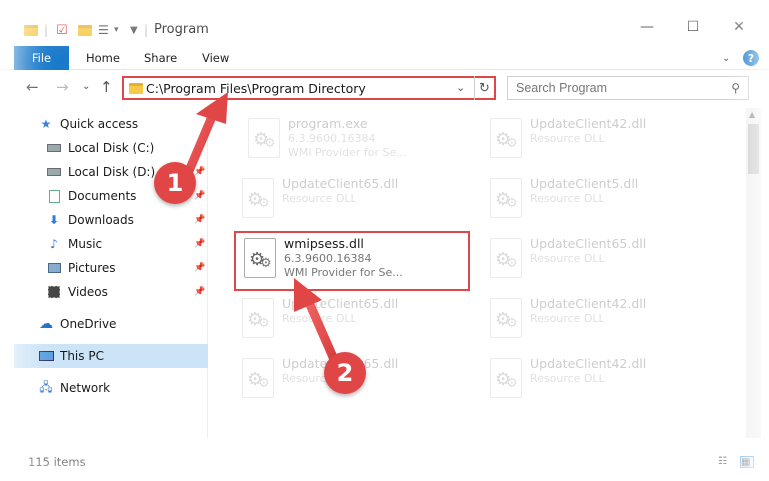  What do you see at coordinates (54, 268) in the screenshot?
I see `pictures-icon` at bounding box center [54, 268].